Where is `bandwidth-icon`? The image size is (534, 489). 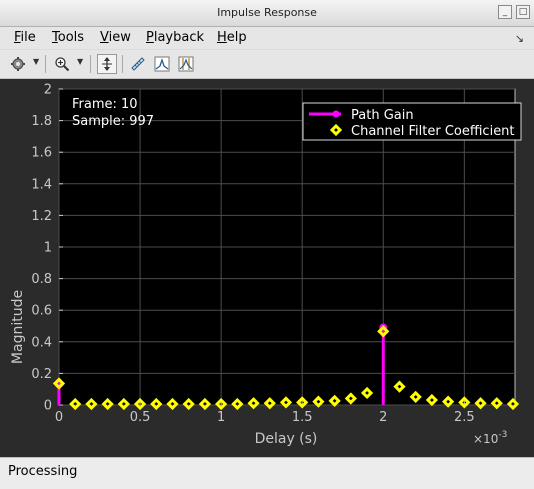 bandwidth-icon is located at coordinates (186, 64).